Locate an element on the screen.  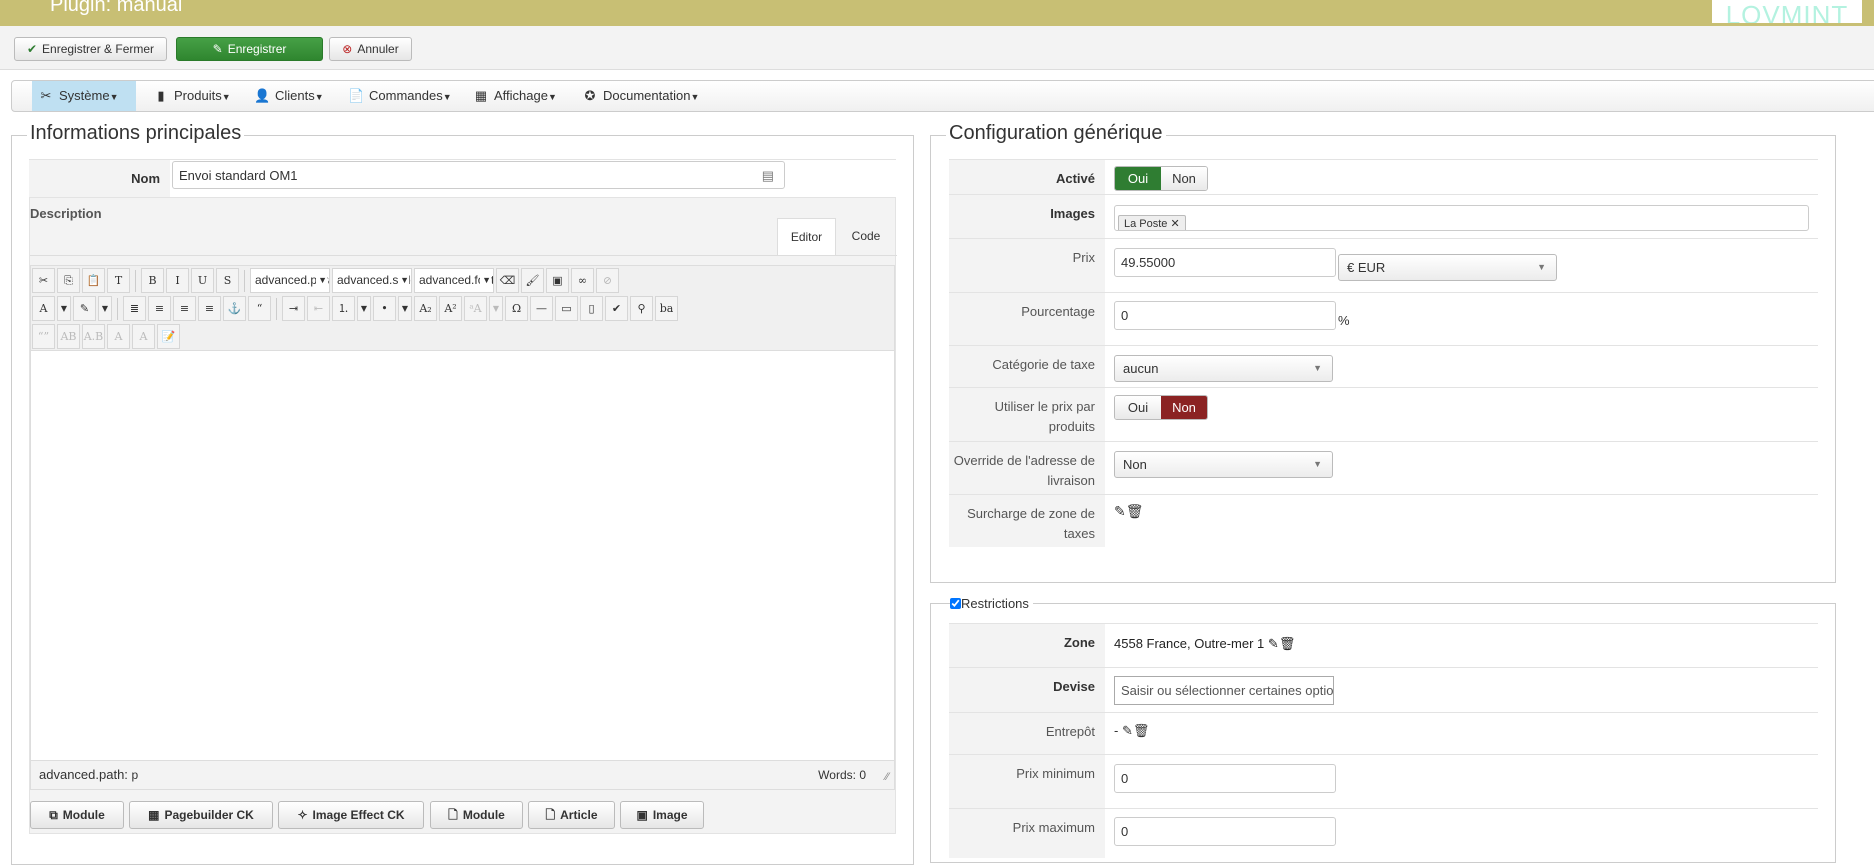
currency-restriction-input: Saisir ou sélectionner certaines options is located at coordinates (1224, 690).